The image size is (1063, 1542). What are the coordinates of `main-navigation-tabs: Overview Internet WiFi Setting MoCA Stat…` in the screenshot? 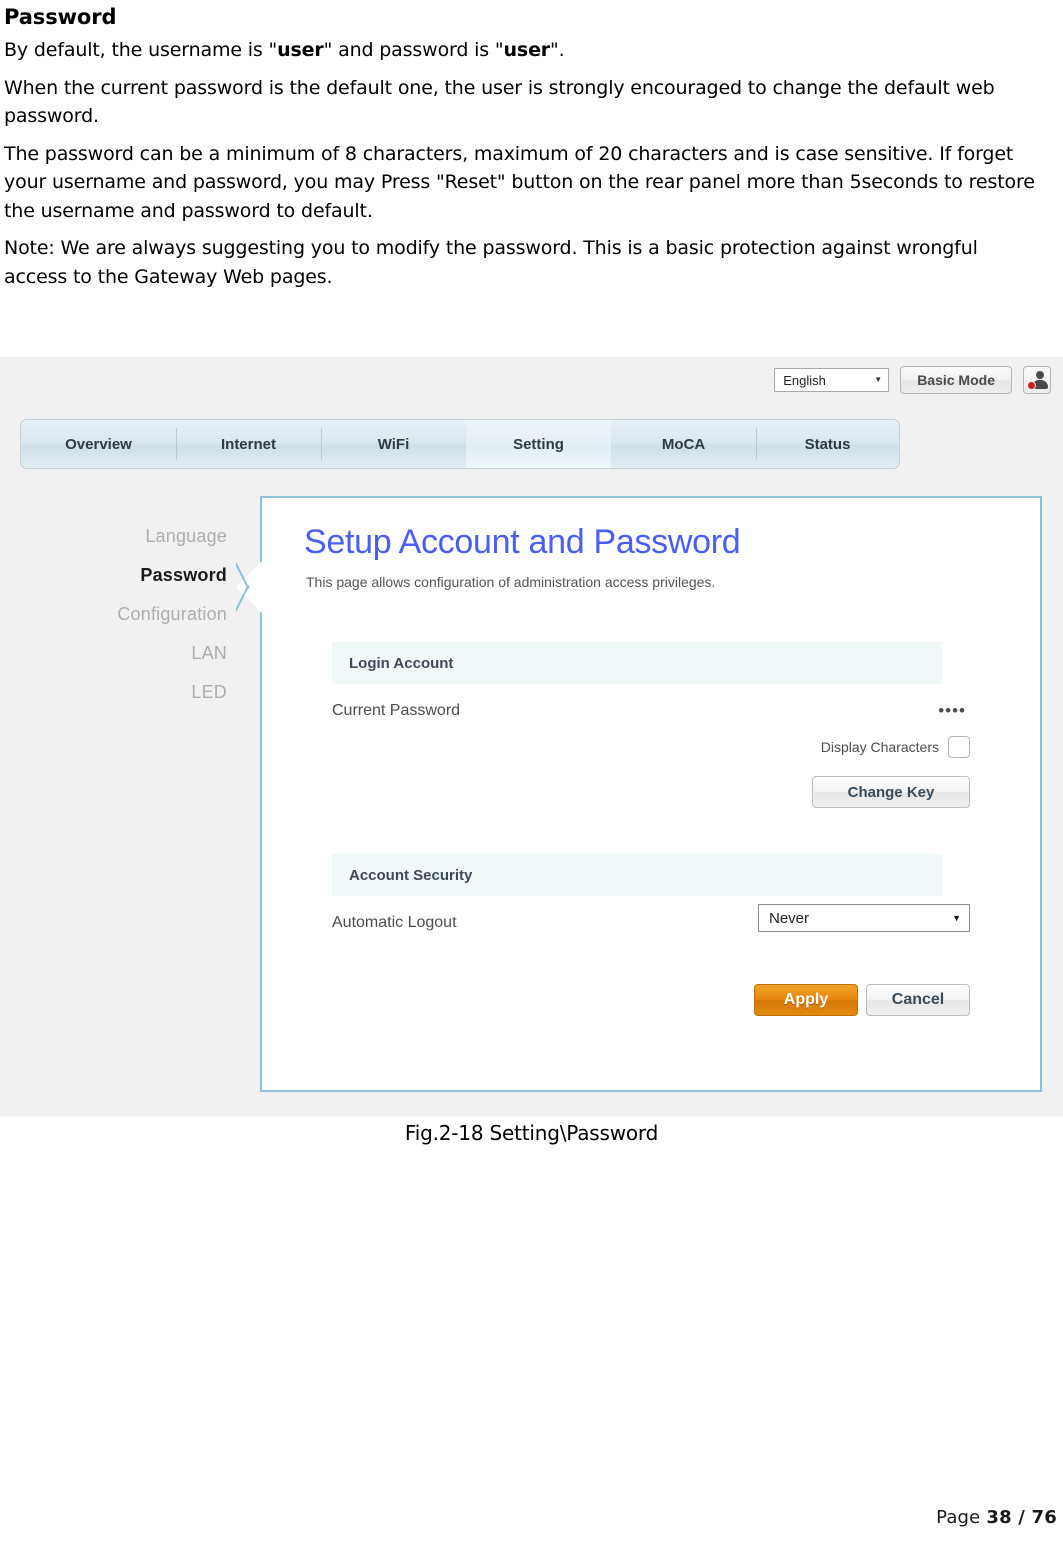 It's located at (460, 444).